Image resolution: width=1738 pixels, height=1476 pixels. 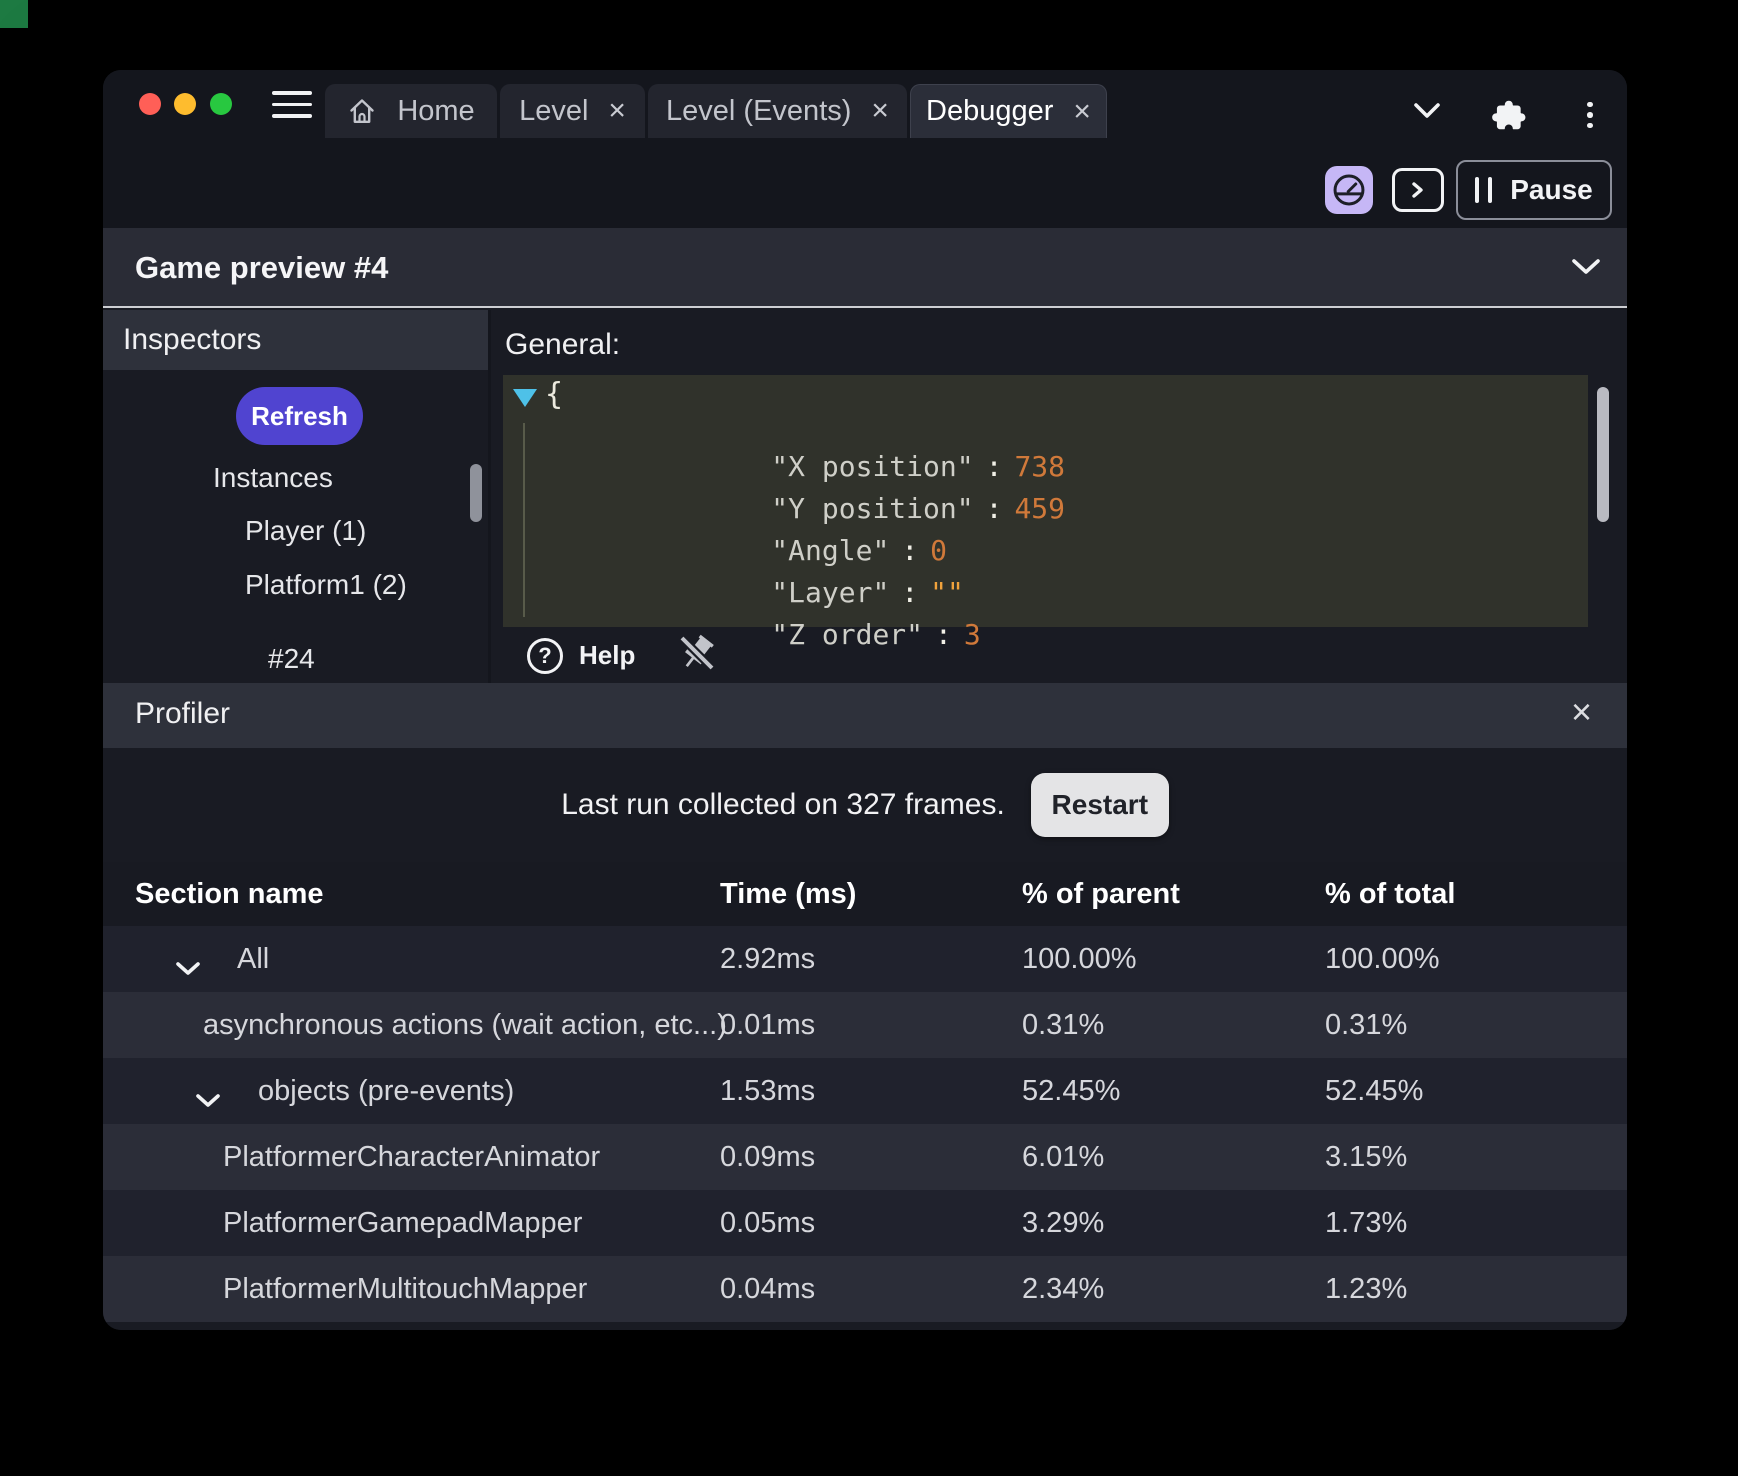 What do you see at coordinates (545, 655) in the screenshot?
I see `help-icon: ?` at bounding box center [545, 655].